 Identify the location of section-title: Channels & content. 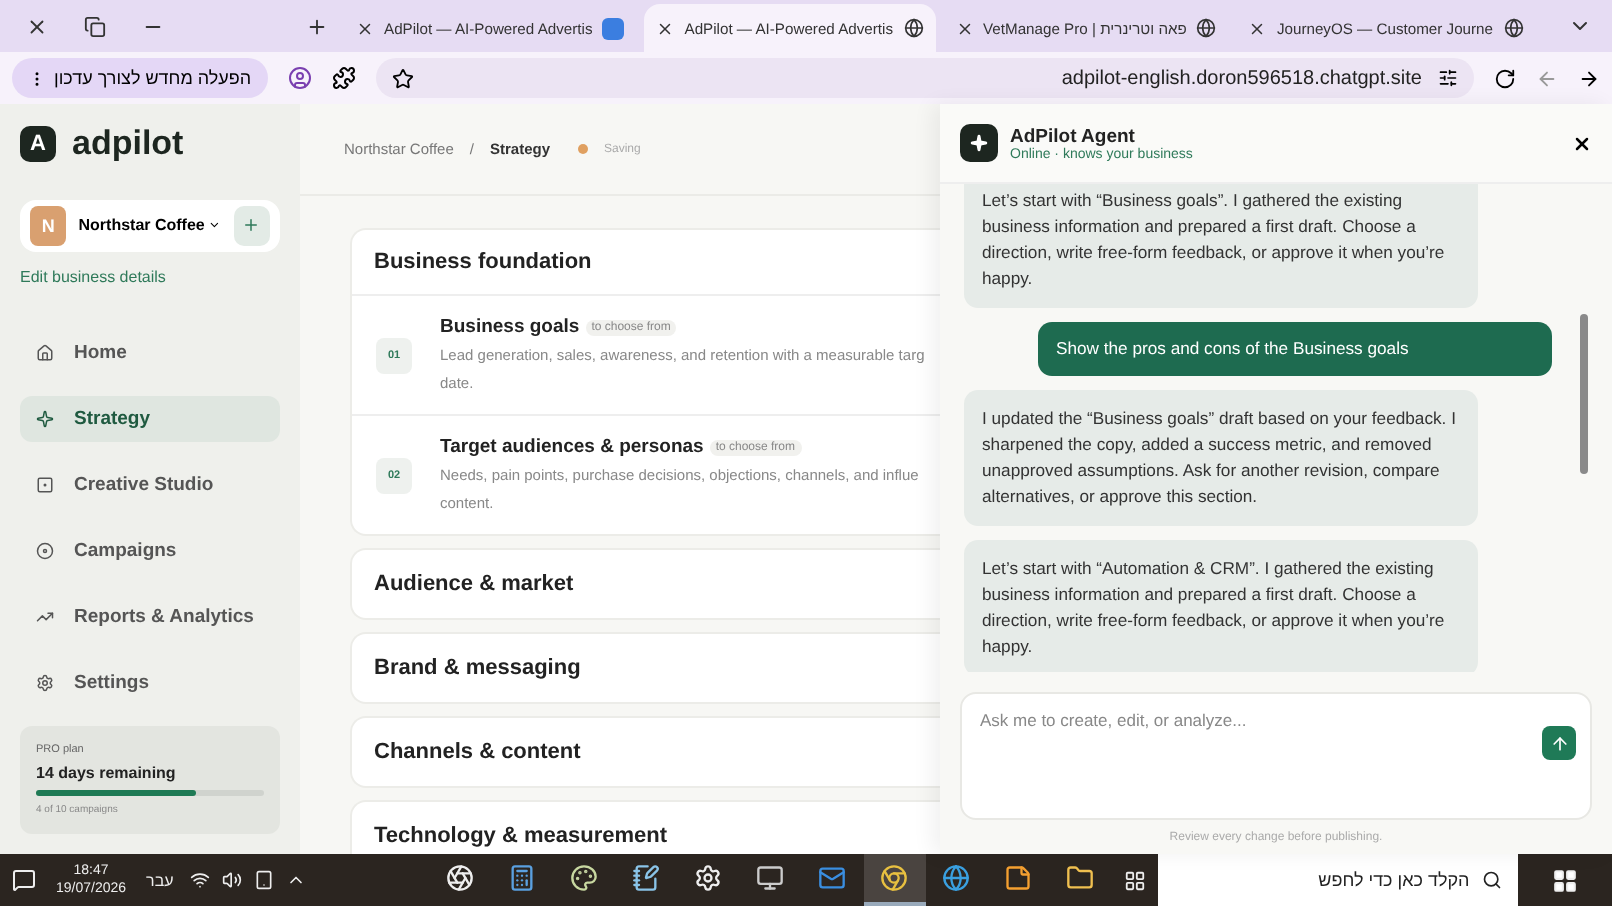
(646, 752).